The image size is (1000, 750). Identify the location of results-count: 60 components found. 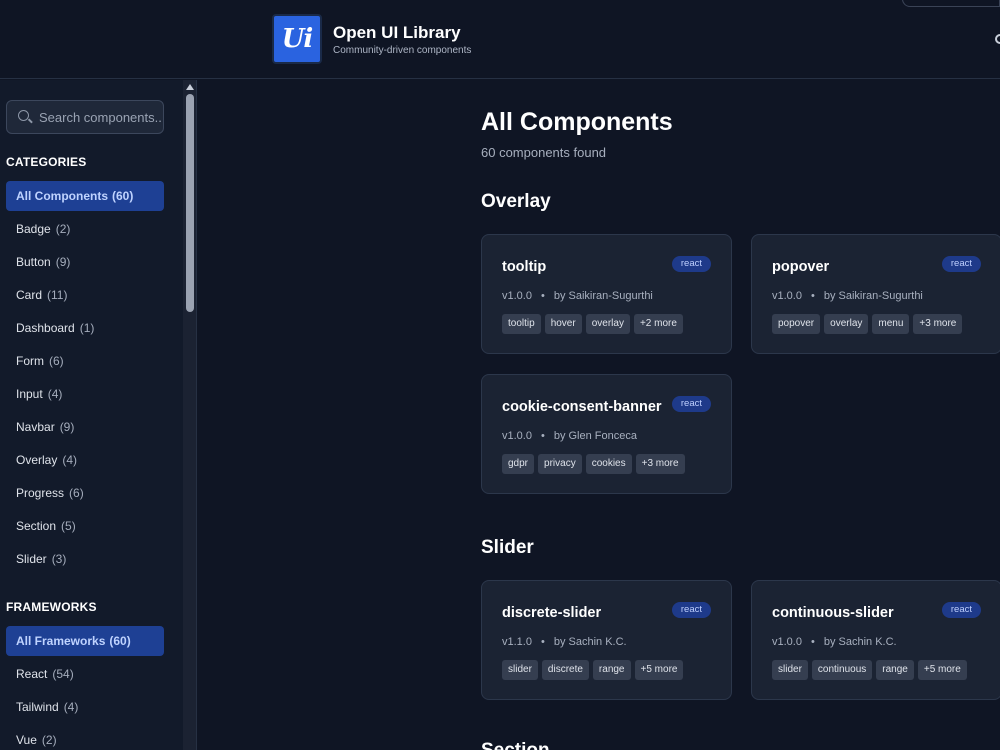
(544, 152).